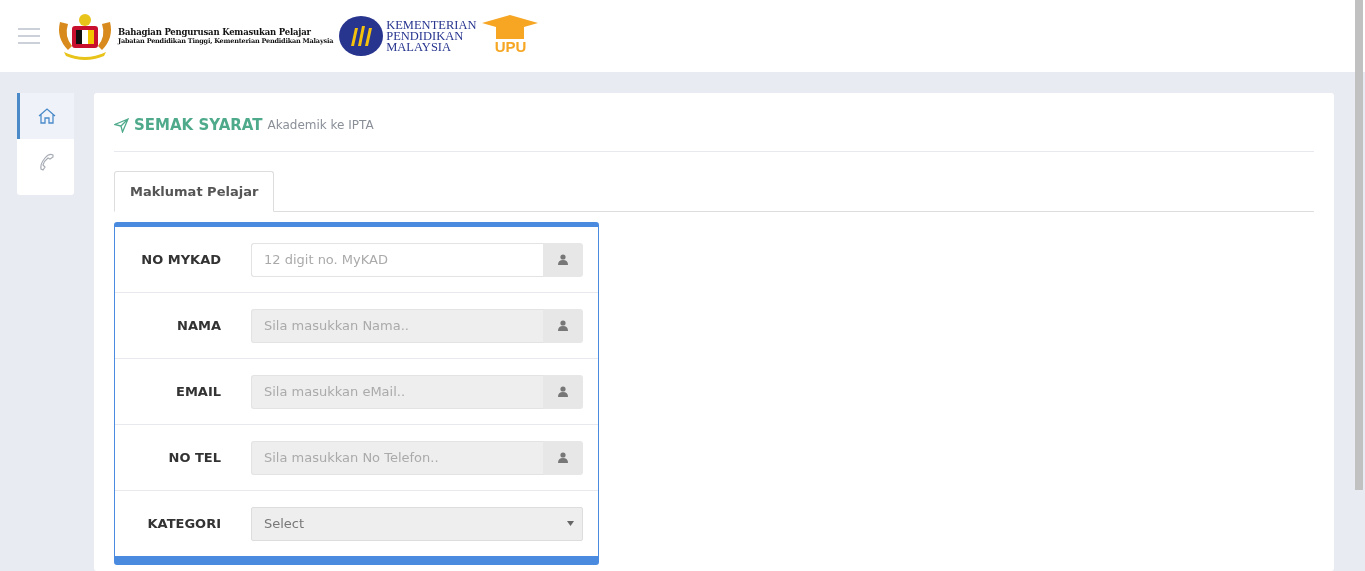  What do you see at coordinates (570, 523) in the screenshot?
I see `dropdown-caret-icon` at bounding box center [570, 523].